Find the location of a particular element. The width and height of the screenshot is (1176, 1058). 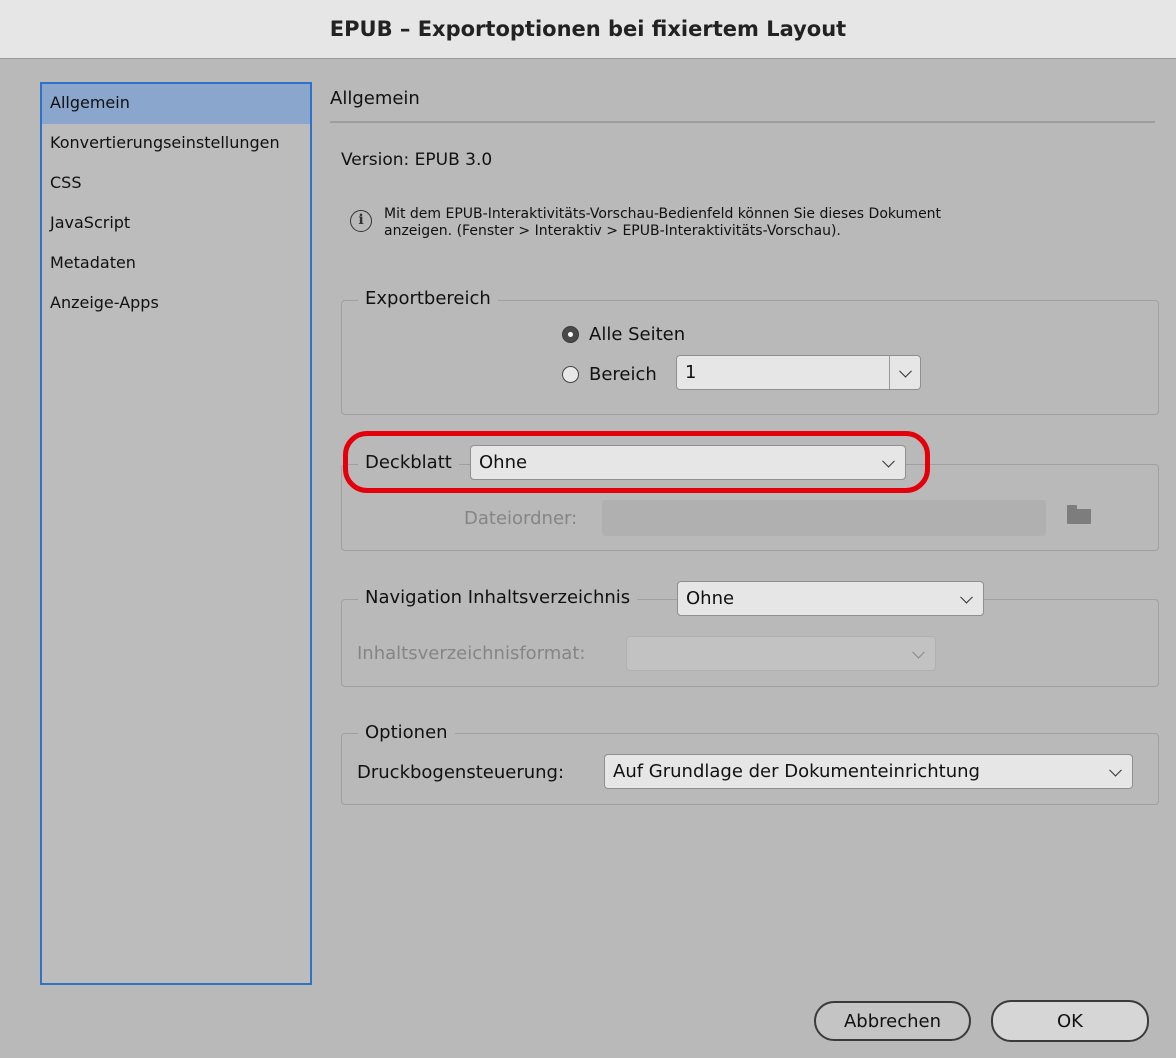

all-pages-option: Alle Seiten is located at coordinates (623, 334).